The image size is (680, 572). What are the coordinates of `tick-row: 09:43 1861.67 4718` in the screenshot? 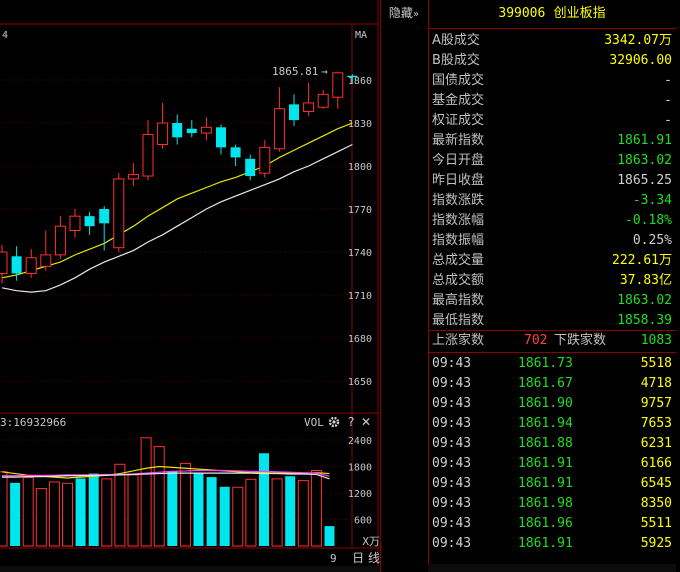 It's located at (552, 384).